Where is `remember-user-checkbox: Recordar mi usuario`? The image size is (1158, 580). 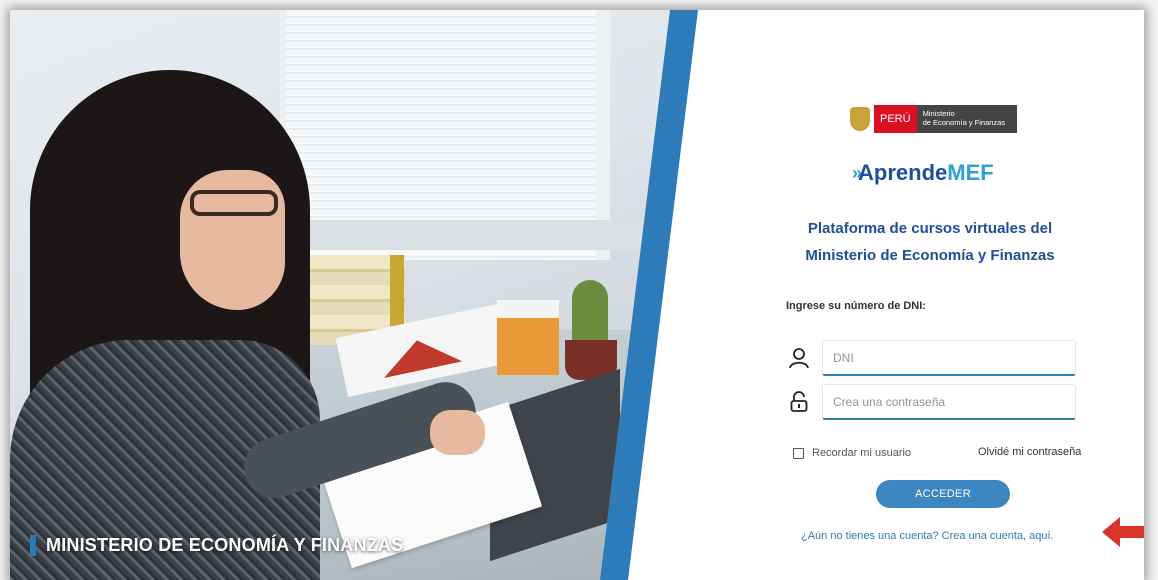 remember-user-checkbox: Recordar mi usuario is located at coordinates (852, 453).